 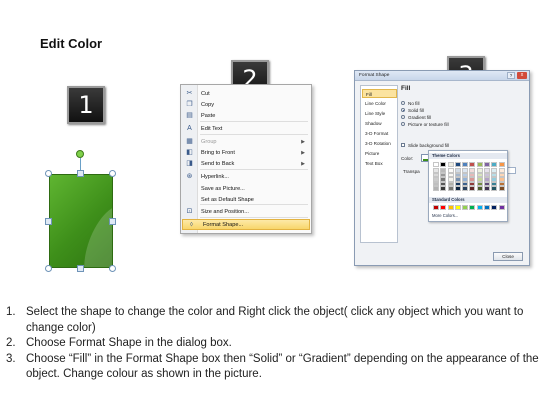 What do you see at coordinates (246, 163) in the screenshot?
I see `menu-item-send-to-back: ◨ Send to Back ▶` at bounding box center [246, 163].